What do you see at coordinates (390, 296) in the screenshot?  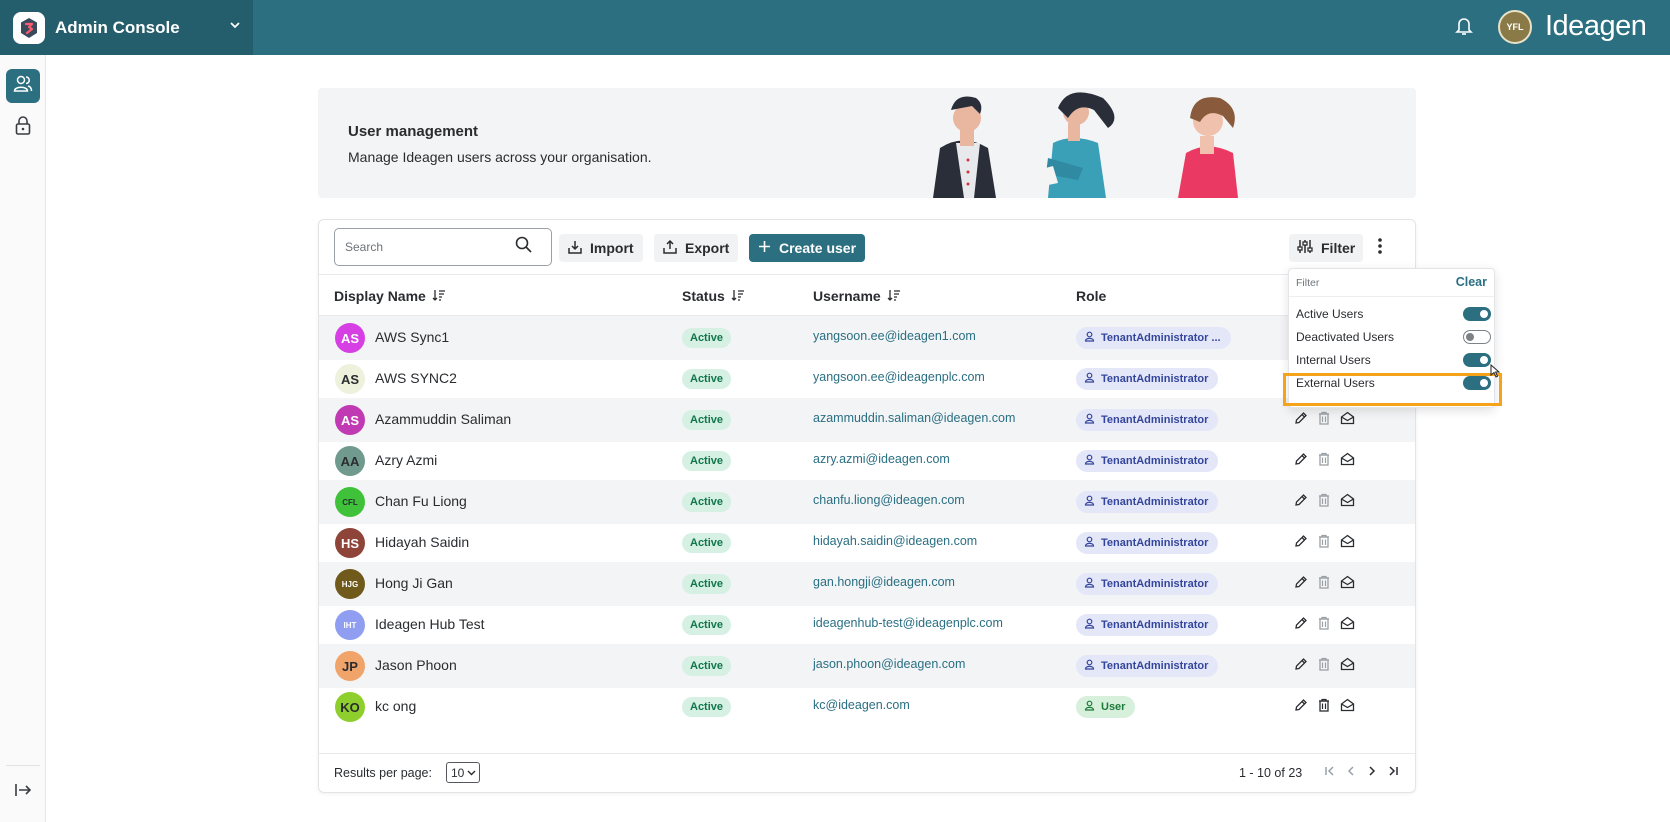 I see `column-display-name: Display Name` at bounding box center [390, 296].